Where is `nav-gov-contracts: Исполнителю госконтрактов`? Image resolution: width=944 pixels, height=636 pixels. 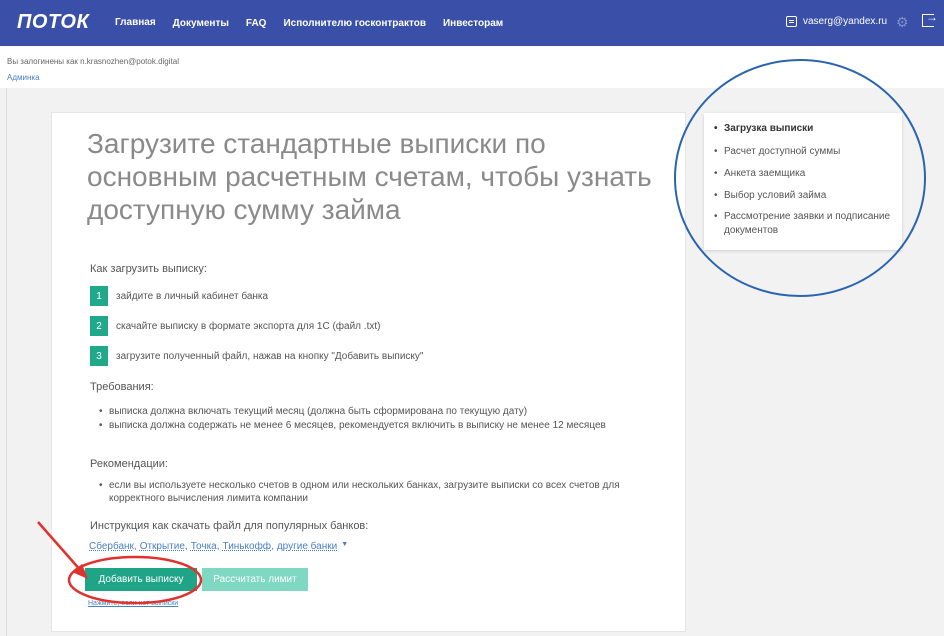 nav-gov-contracts: Исполнителю госконтрактов is located at coordinates (354, 23).